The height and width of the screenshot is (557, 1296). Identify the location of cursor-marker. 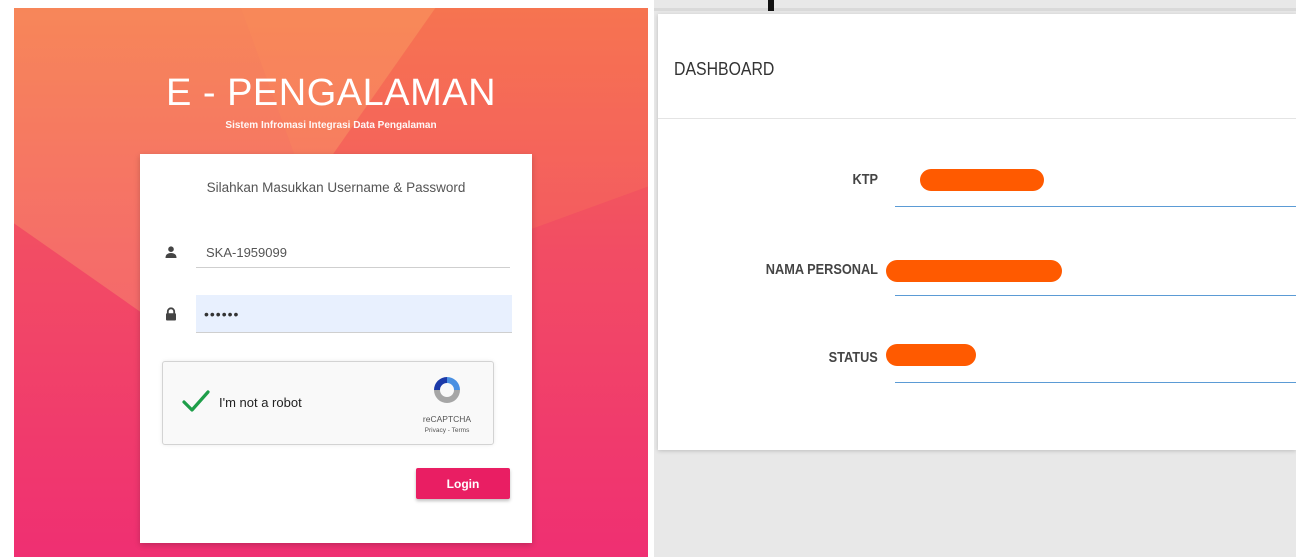
(771, 5).